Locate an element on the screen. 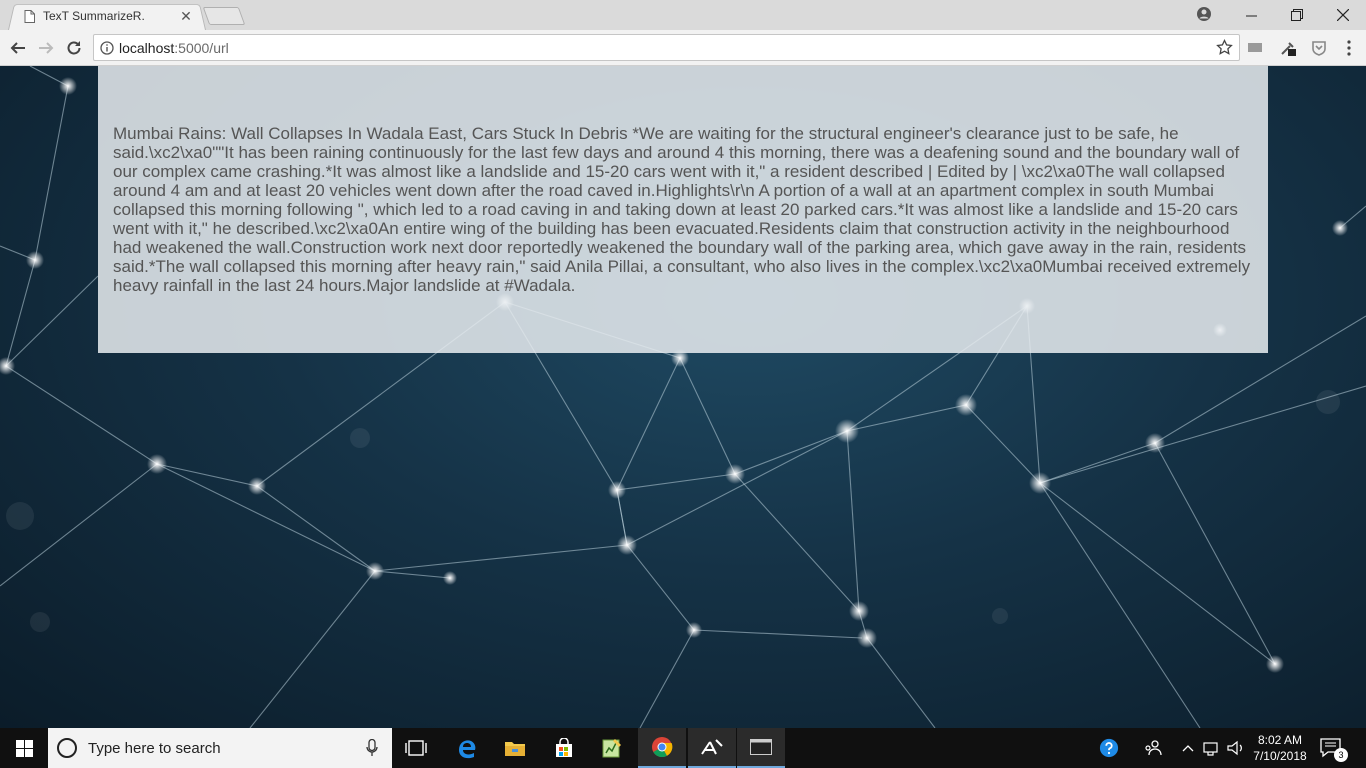 Image resolution: width=1366 pixels, height=768 pixels. taskbar-edge is located at coordinates (467, 748).